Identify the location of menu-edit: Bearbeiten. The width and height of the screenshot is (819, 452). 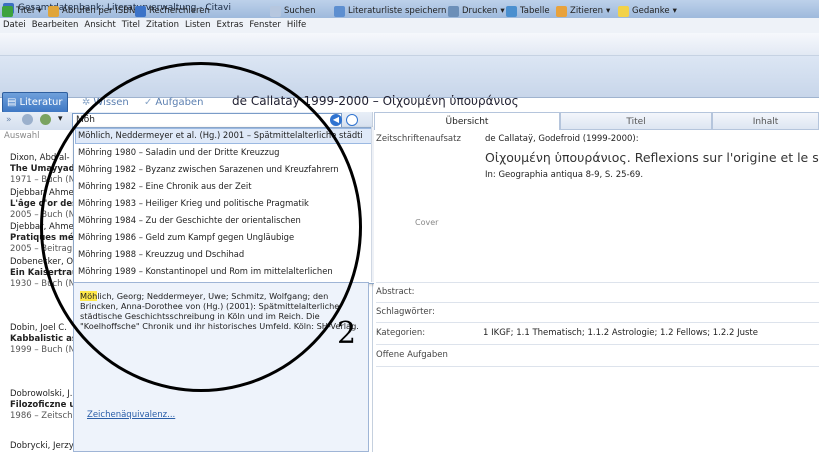
(55, 24).